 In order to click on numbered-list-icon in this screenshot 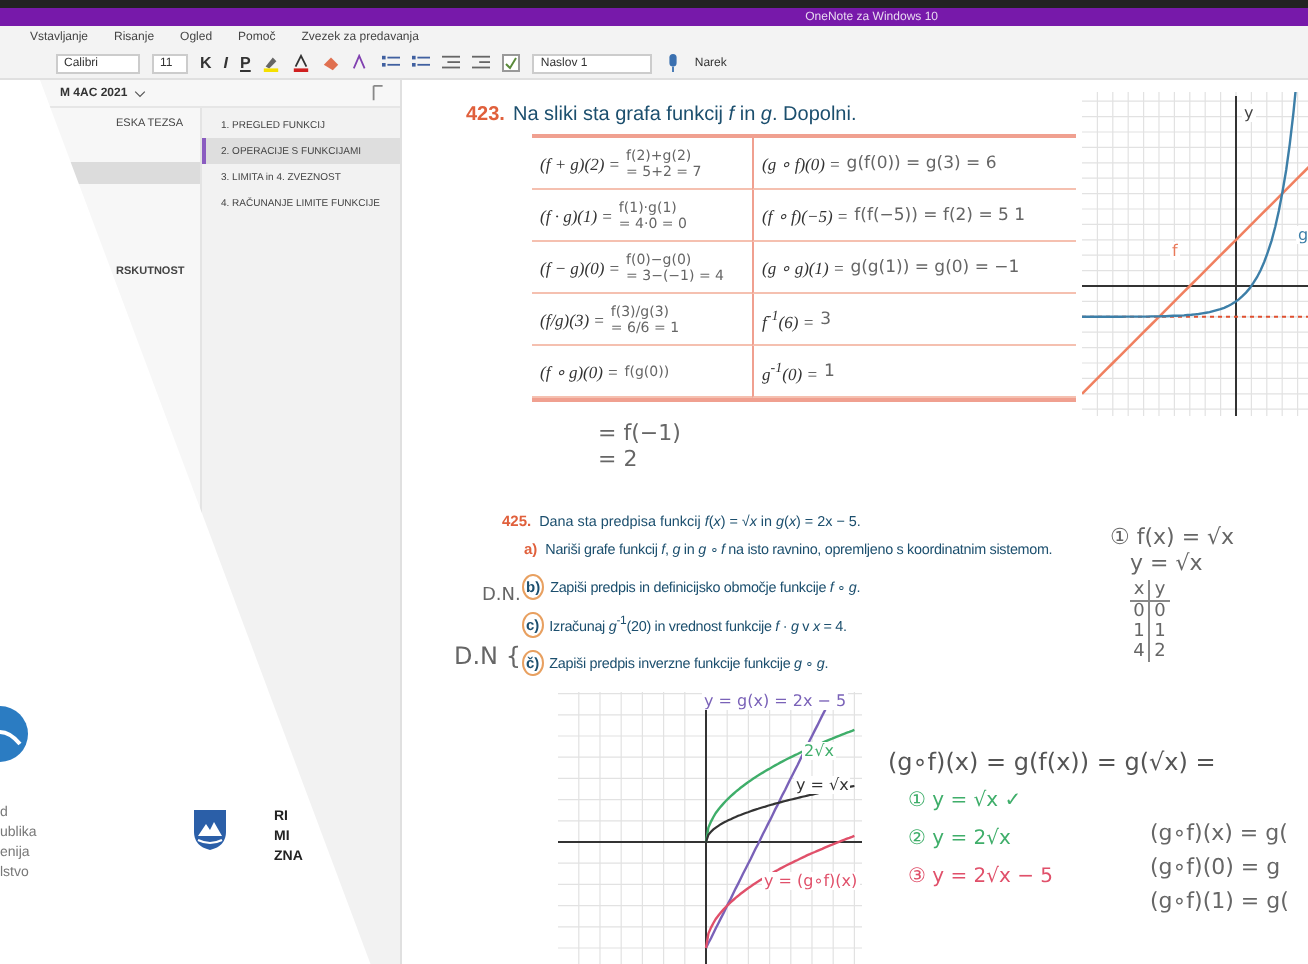, I will do `click(421, 63)`.